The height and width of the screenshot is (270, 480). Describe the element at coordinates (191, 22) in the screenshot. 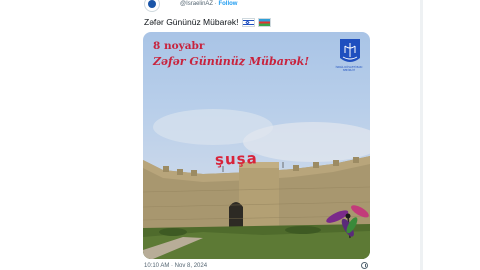

I see `tweet-text-content: Zəfər Gününüz Mübarək!` at that location.